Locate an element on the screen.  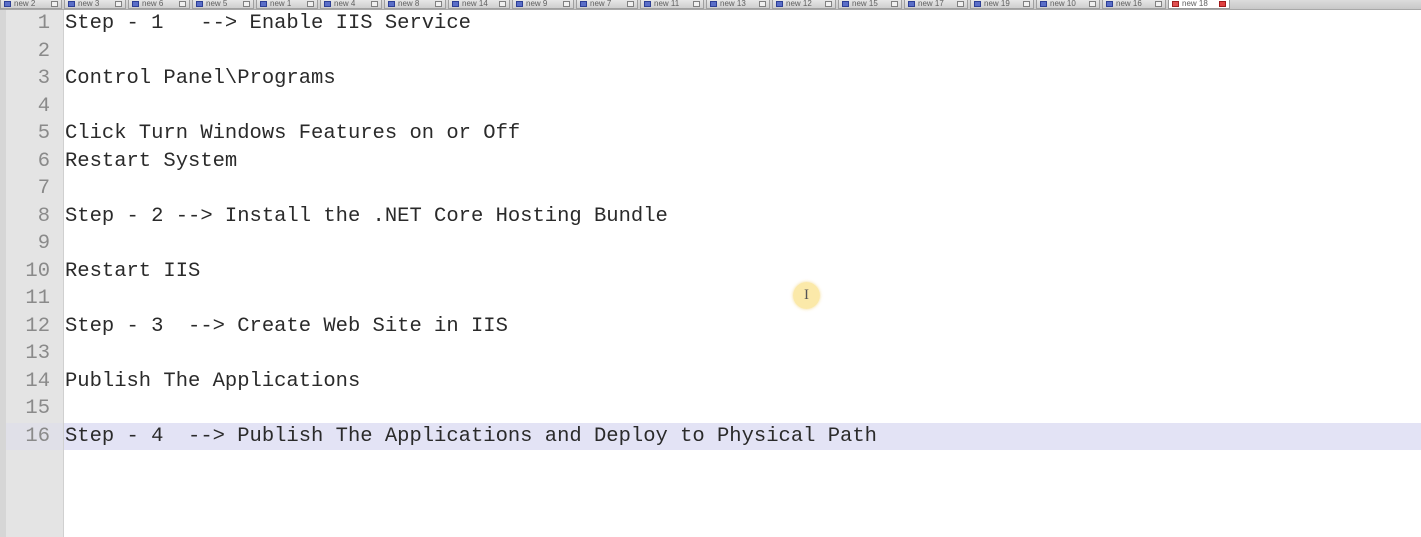
line-number: 1 is located at coordinates (43, 23).